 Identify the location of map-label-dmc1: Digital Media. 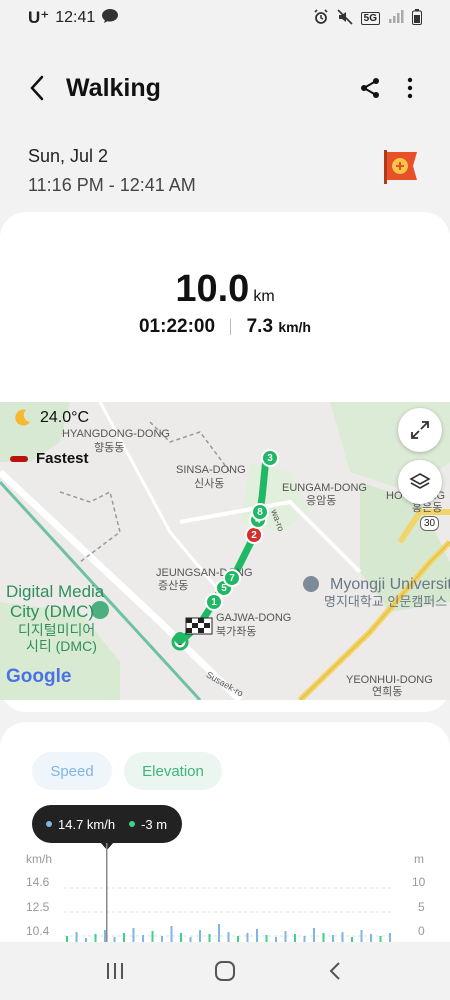
(55, 591).